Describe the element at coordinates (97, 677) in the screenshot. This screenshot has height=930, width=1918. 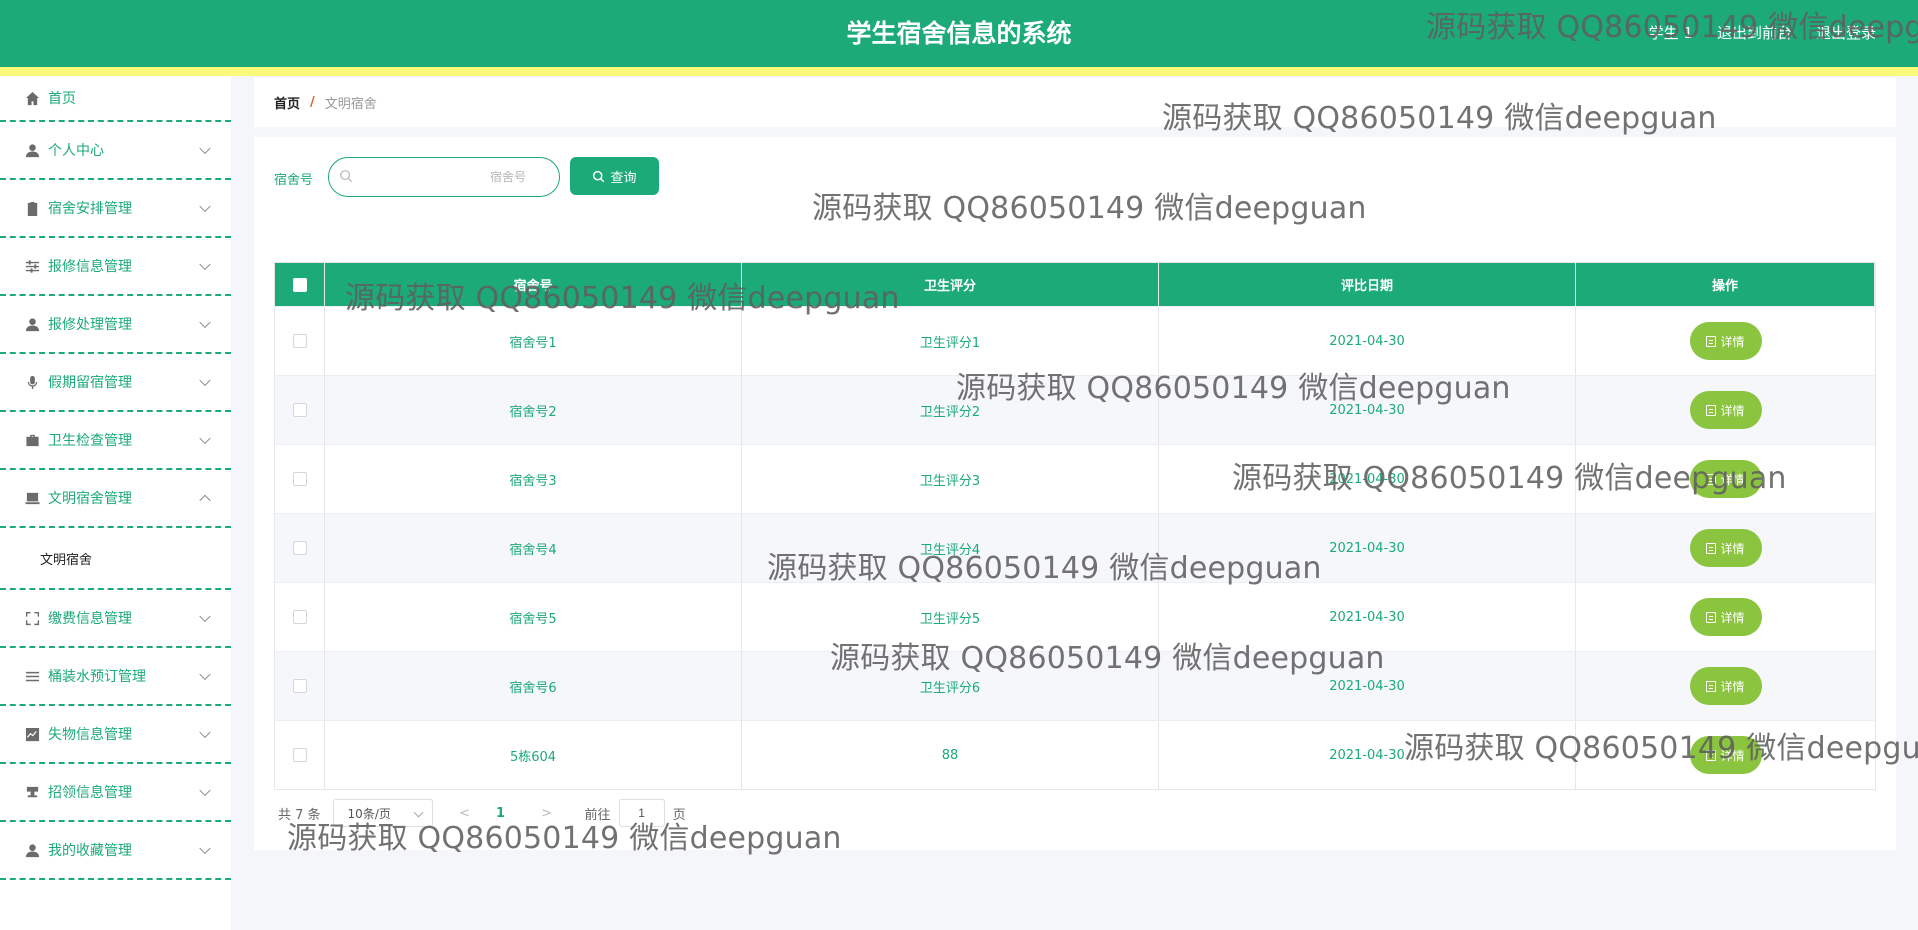
I see `sidebar-item-label: 桶装水预订管理` at that location.